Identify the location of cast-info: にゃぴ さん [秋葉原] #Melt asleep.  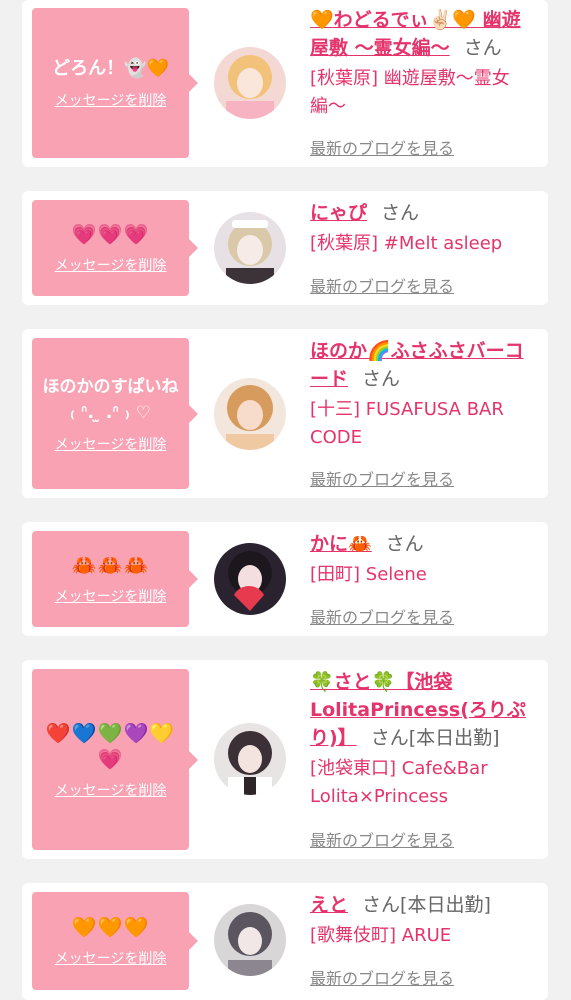
(420, 228).